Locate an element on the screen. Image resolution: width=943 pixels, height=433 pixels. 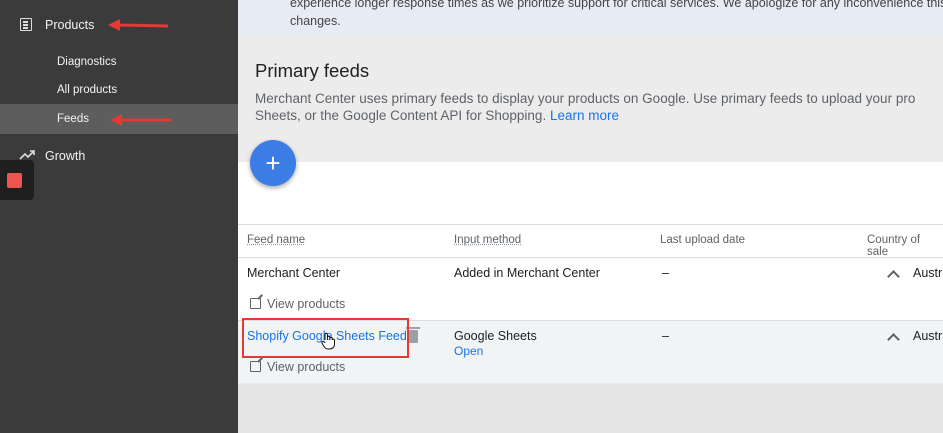
sidebar-item-label: Growth is located at coordinates (65, 156).